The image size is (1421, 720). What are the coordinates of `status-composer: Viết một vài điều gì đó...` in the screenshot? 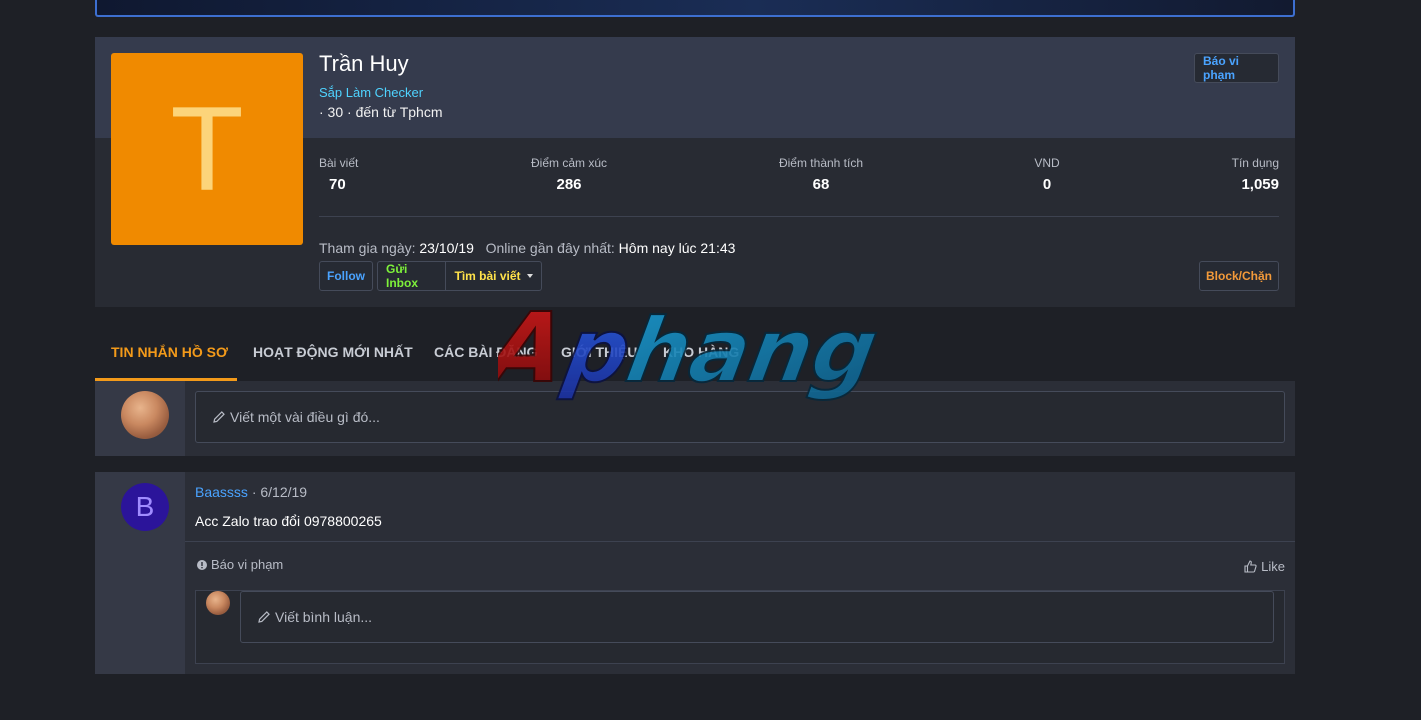 It's located at (695, 418).